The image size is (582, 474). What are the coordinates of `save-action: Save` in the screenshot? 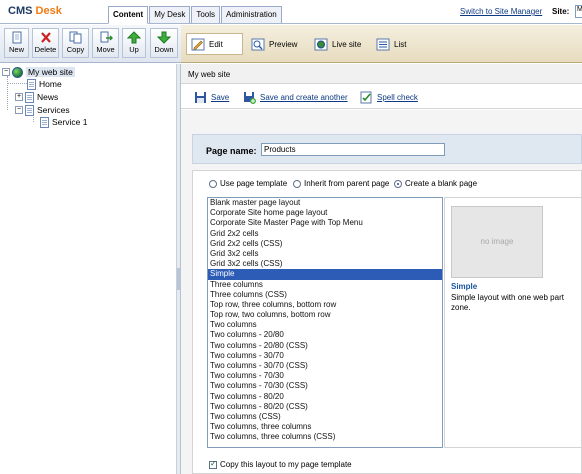 It's located at (211, 97).